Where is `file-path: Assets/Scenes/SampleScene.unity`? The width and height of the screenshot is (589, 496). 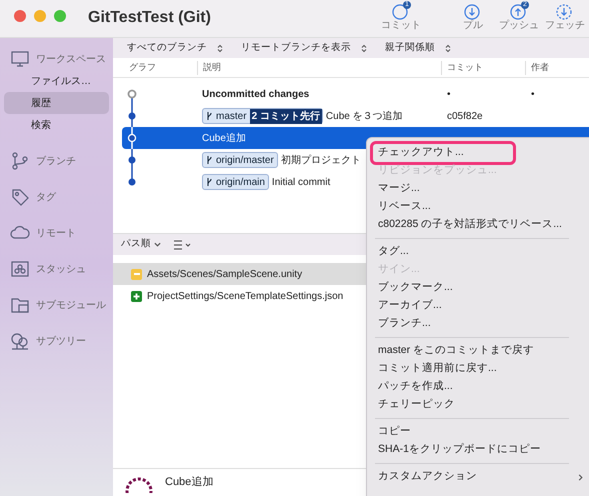
file-path: Assets/Scenes/SampleScene.unity is located at coordinates (224, 275).